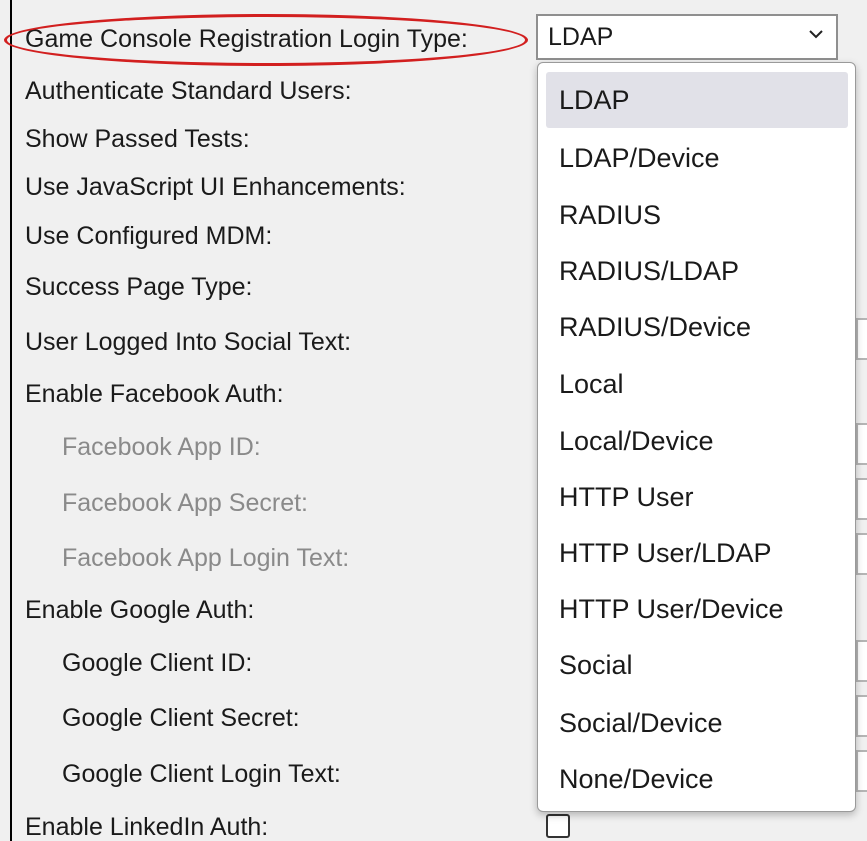 The width and height of the screenshot is (867, 841). What do you see at coordinates (215, 187) in the screenshot?
I see `label-use-javascript-ui: Use JavaScript UI Enhancements:` at bounding box center [215, 187].